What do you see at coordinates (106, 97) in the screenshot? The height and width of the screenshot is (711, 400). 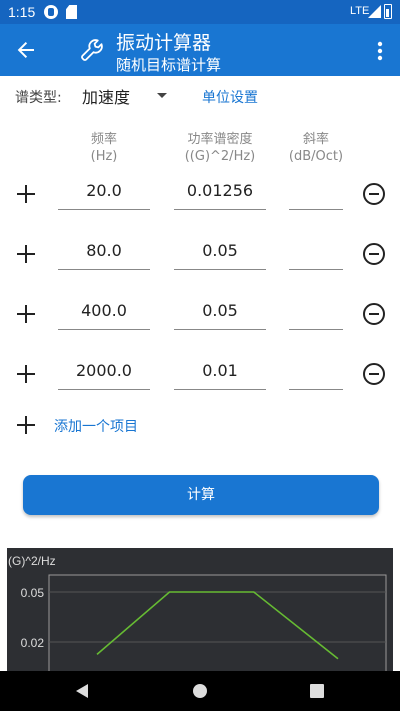 I see `spectrum-type-value: 加速度` at bounding box center [106, 97].